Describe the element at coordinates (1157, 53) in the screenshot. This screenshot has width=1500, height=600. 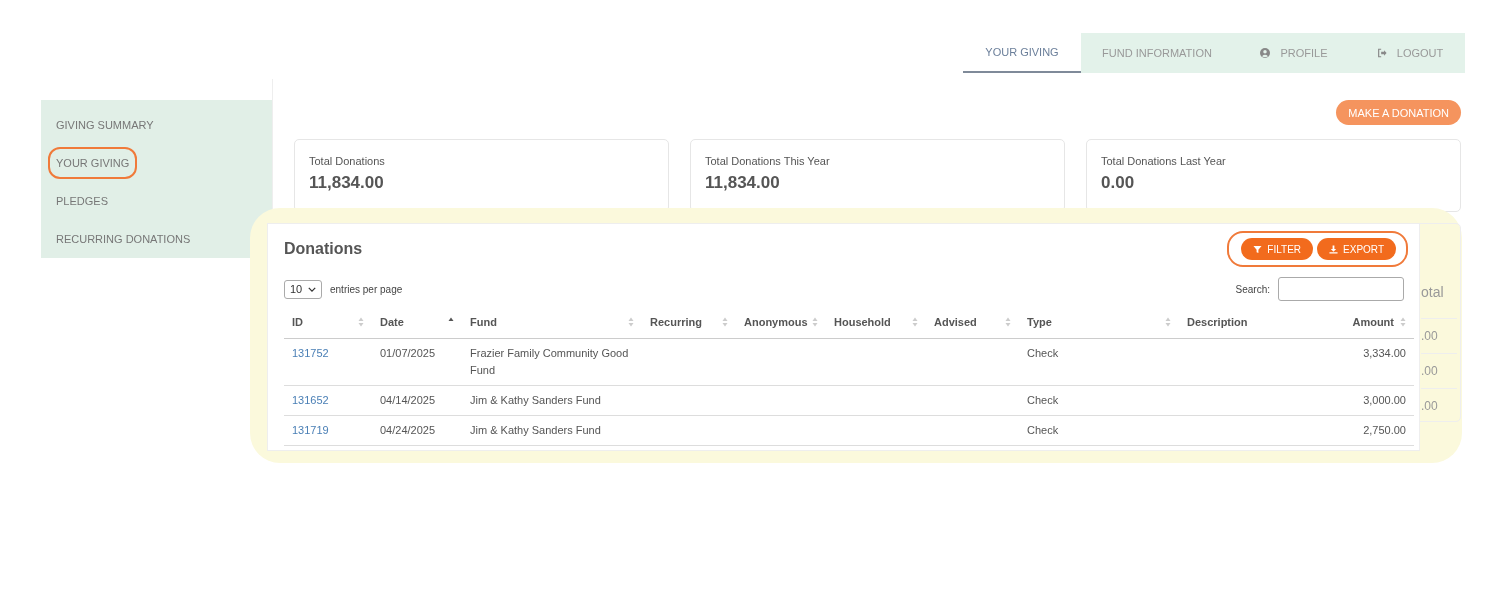
I see `nav-tab: FUND INFORMATION` at that location.